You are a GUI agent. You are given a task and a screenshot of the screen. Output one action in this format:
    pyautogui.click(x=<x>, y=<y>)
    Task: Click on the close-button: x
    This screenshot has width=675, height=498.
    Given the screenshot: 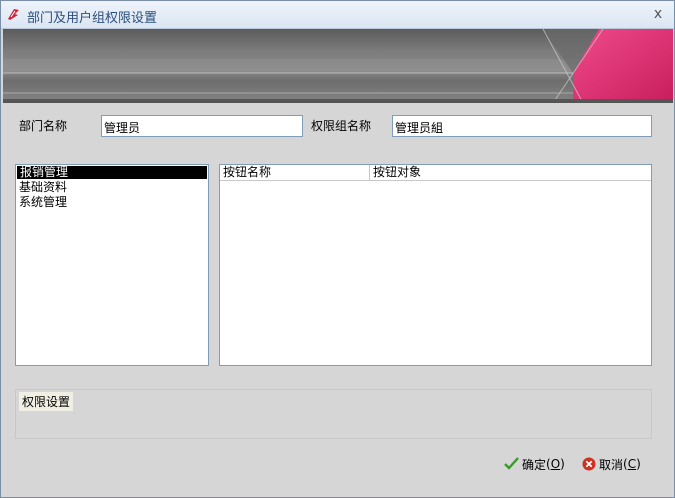 What is the action you would take?
    pyautogui.click(x=658, y=14)
    